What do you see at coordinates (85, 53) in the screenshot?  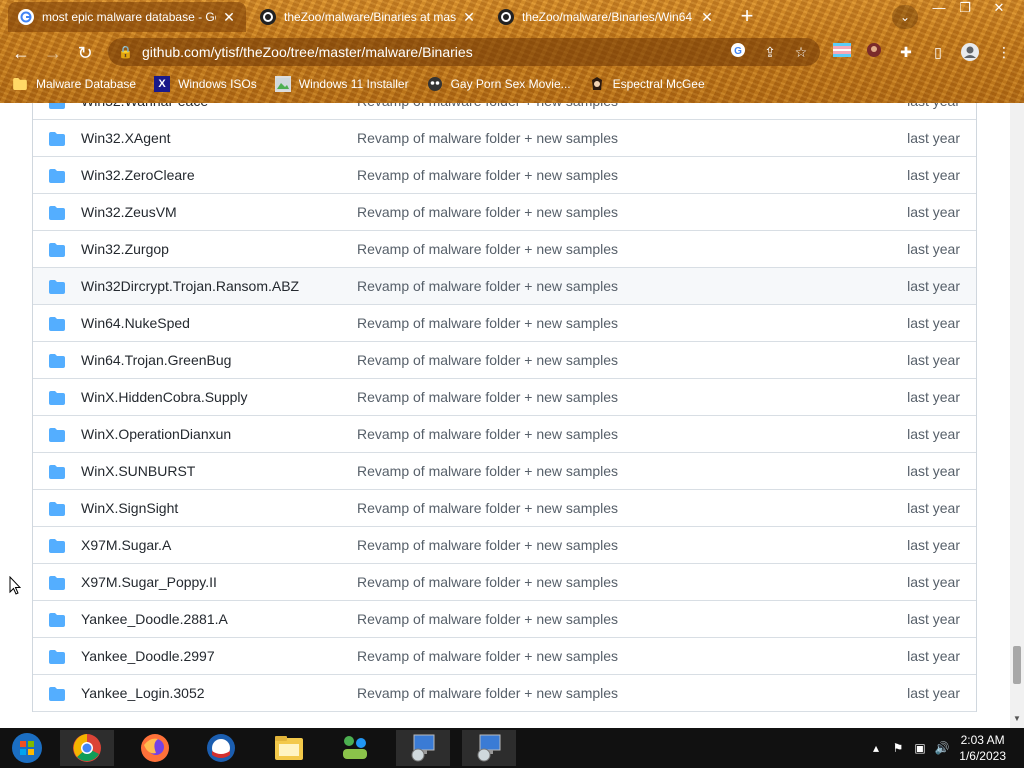 I see `reload-button: ↻` at bounding box center [85, 53].